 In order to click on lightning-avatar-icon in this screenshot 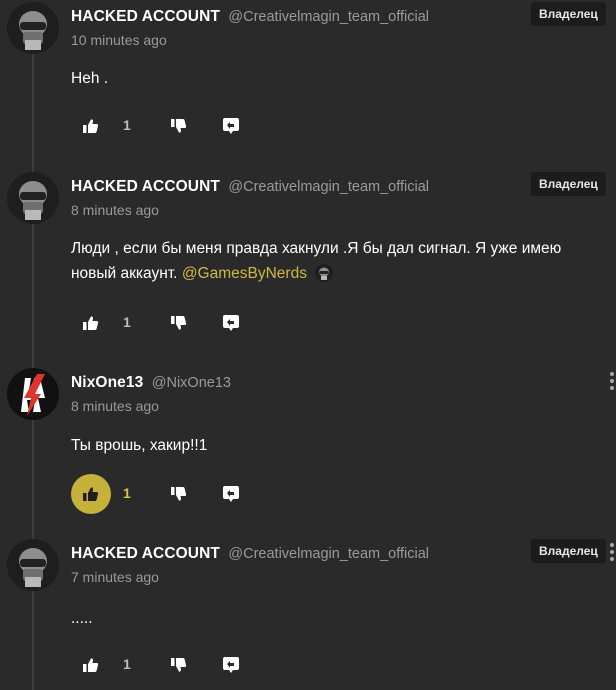, I will do `click(33, 394)`.